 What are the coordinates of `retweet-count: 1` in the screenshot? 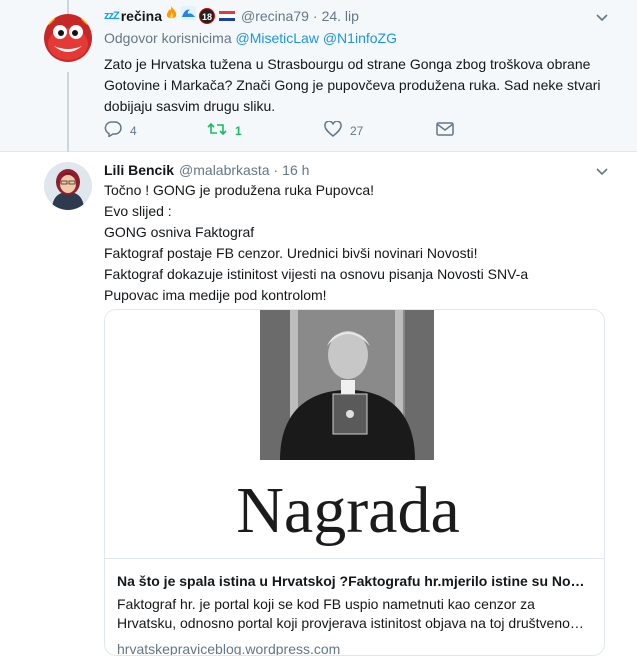 It's located at (238, 130).